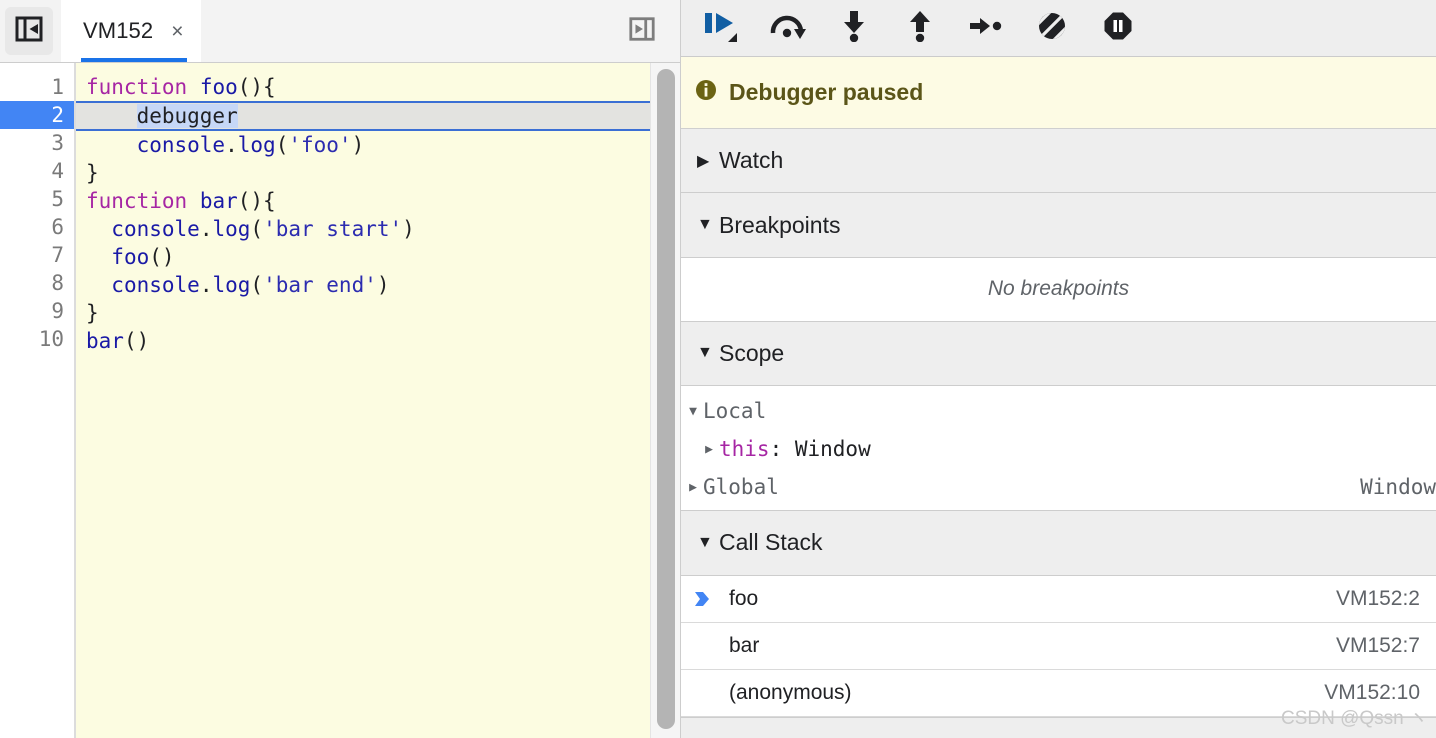 This screenshot has height=738, width=1436. Describe the element at coordinates (1058, 93) in the screenshot. I see `debugger-paused-banner: Debugger paused` at that location.